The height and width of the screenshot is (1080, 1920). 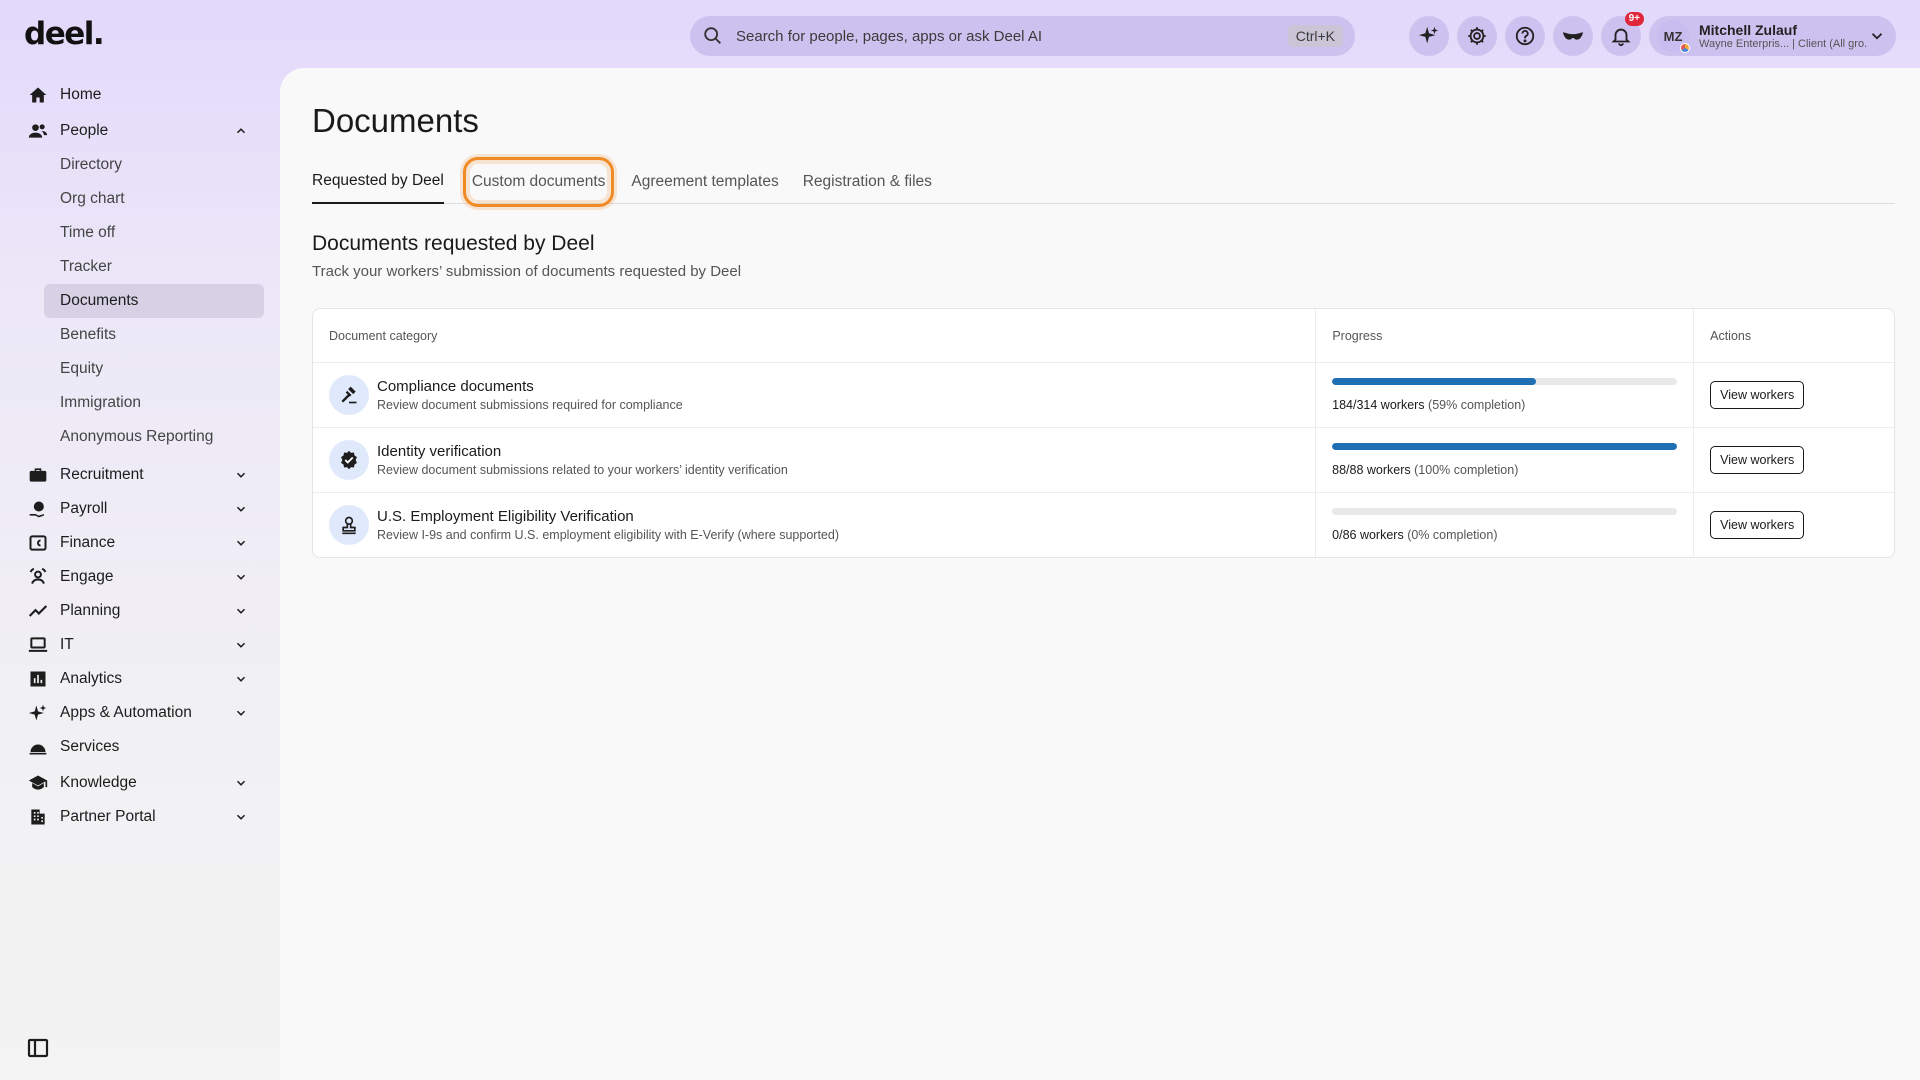 I want to click on home-icon, so click(x=38, y=95).